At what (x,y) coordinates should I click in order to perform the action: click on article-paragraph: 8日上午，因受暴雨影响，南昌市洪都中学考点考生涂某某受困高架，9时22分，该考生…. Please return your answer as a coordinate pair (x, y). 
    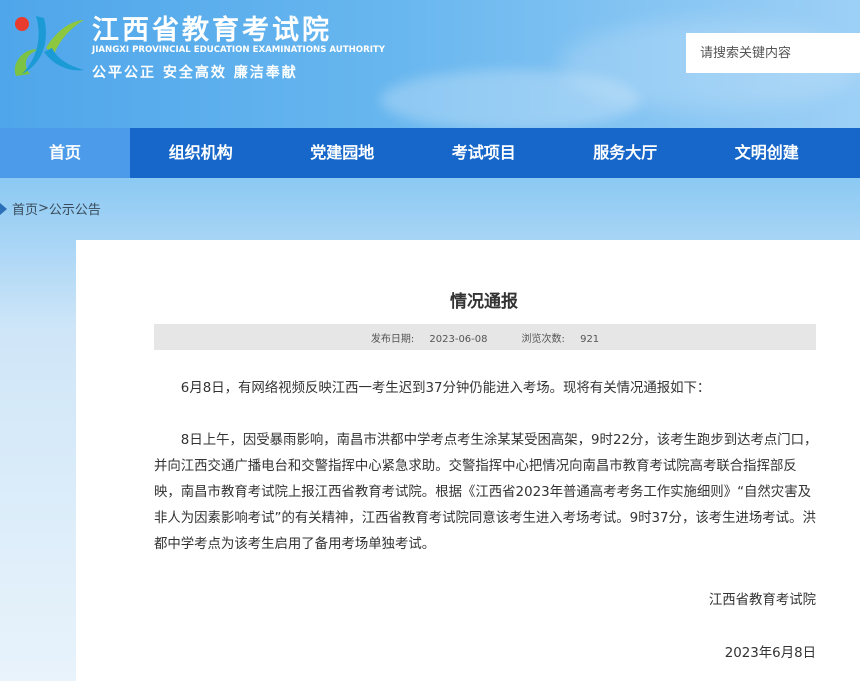
    Looking at the image, I should click on (486, 492).